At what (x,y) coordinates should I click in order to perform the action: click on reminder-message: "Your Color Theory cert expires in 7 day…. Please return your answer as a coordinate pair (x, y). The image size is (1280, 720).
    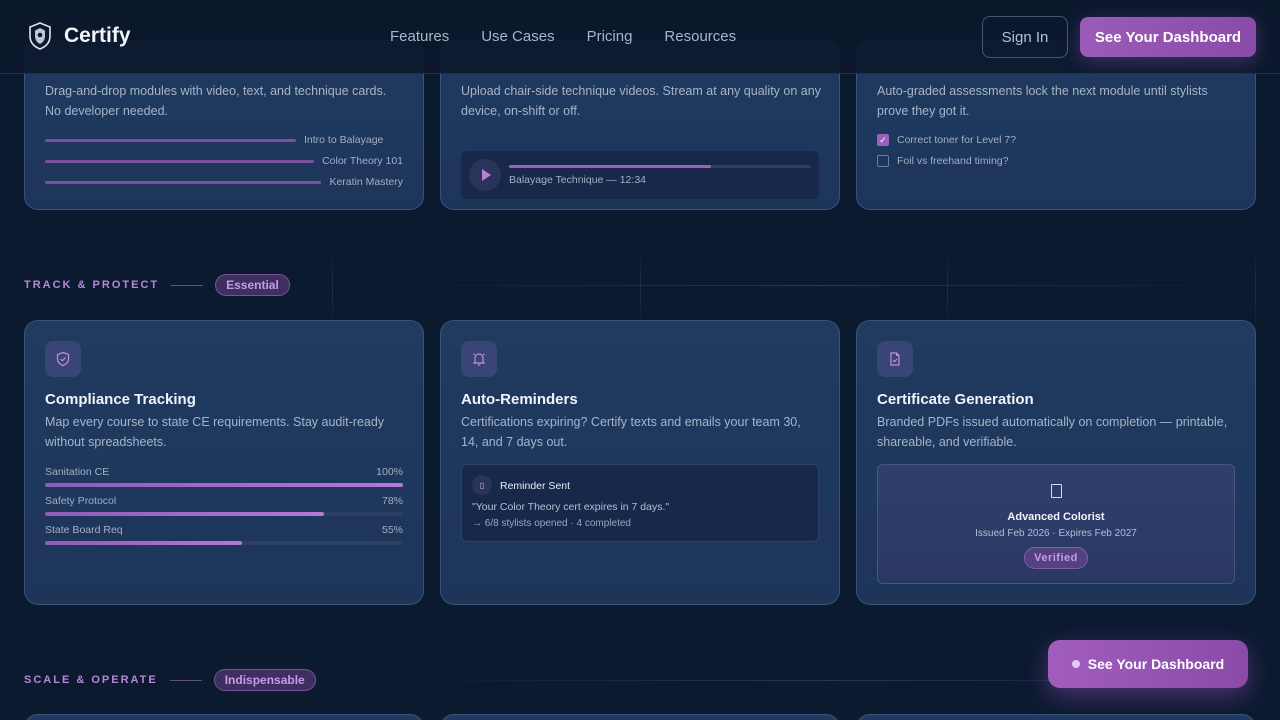
    Looking at the image, I should click on (571, 507).